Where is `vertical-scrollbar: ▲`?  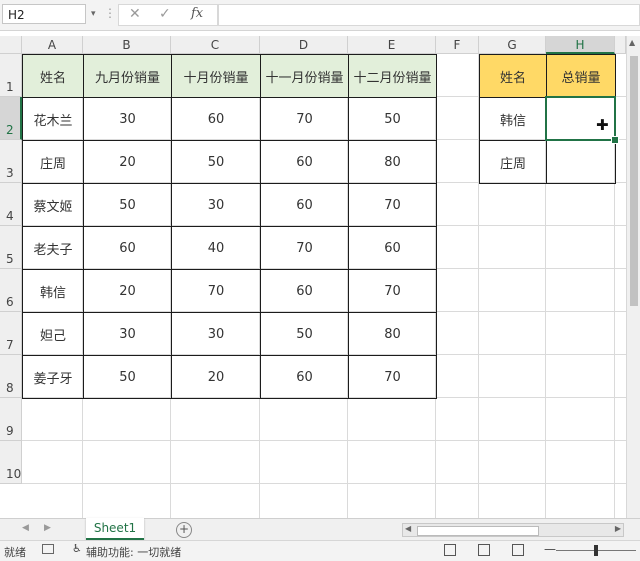 vertical-scrollbar: ▲ is located at coordinates (633, 279).